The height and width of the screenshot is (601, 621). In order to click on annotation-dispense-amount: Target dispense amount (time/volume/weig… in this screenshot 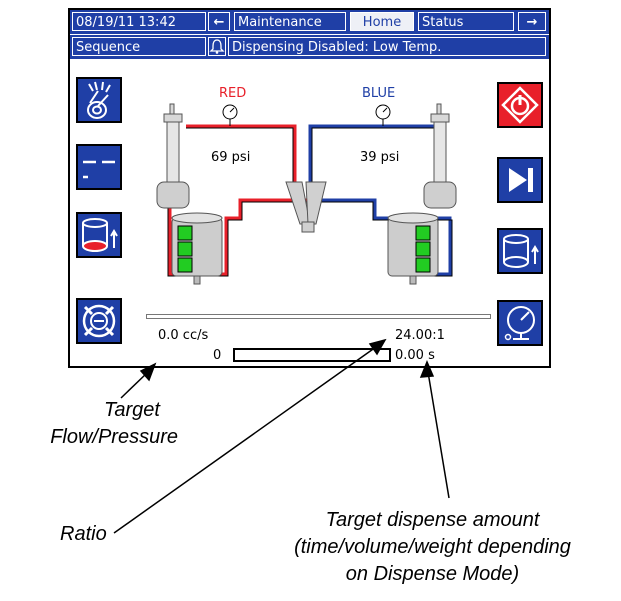, I will do `click(432, 547)`.